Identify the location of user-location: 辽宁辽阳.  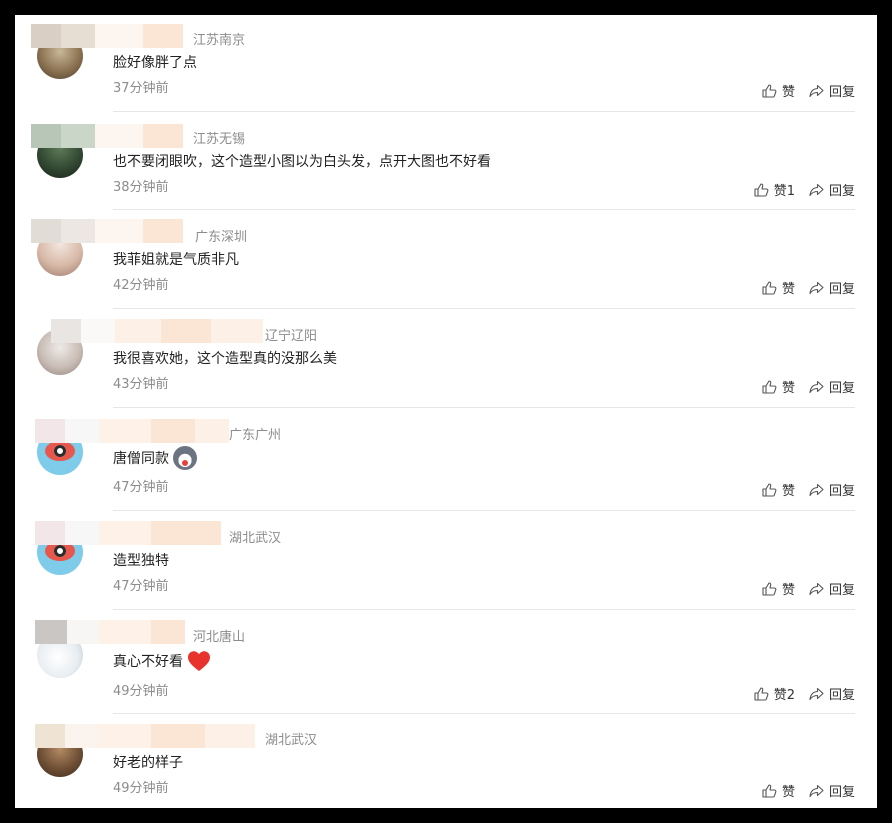
(291, 336).